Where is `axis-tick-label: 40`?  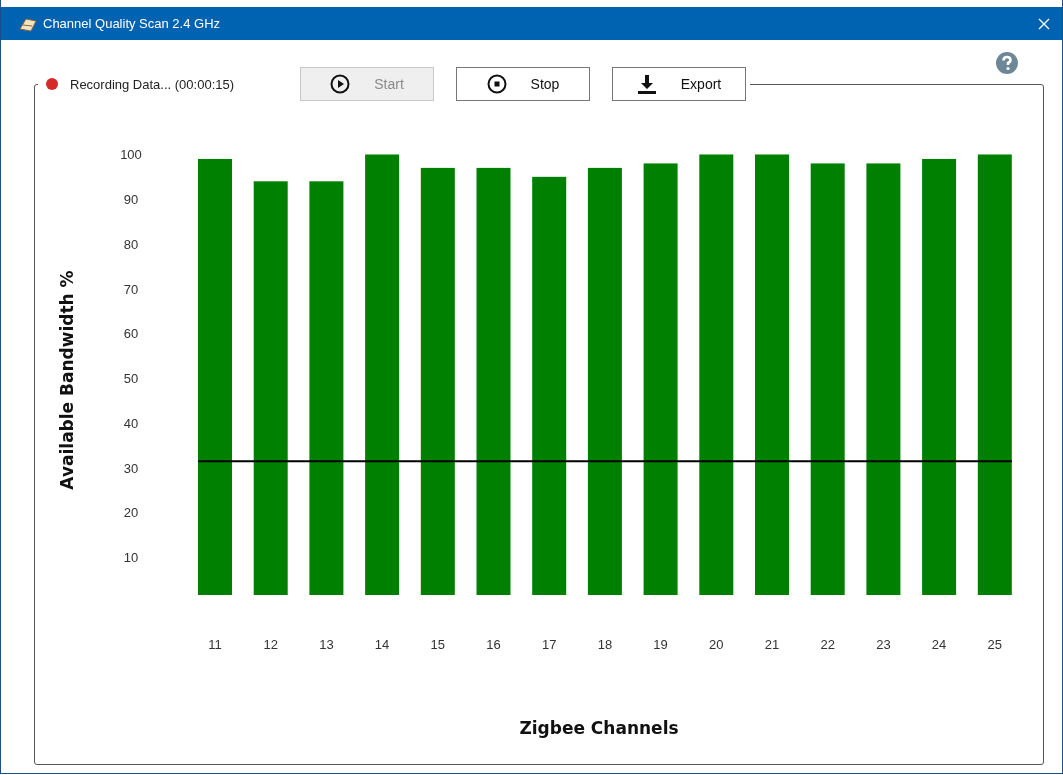
axis-tick-label: 40 is located at coordinates (131, 423).